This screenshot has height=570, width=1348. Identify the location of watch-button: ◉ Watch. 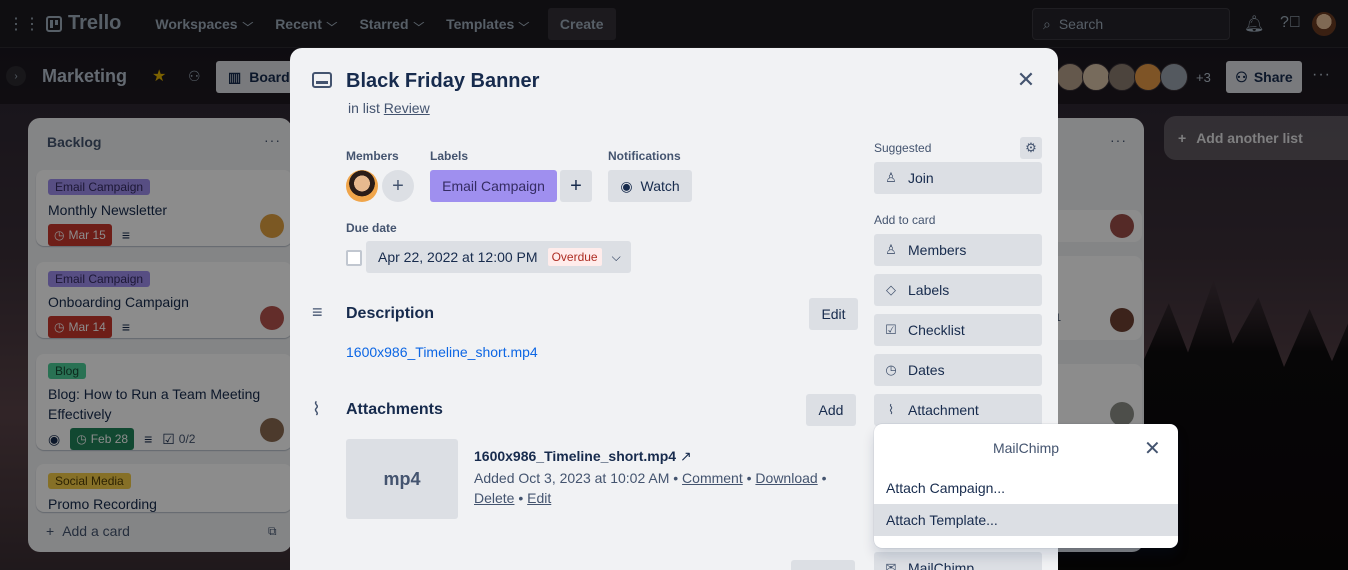
(650, 186).